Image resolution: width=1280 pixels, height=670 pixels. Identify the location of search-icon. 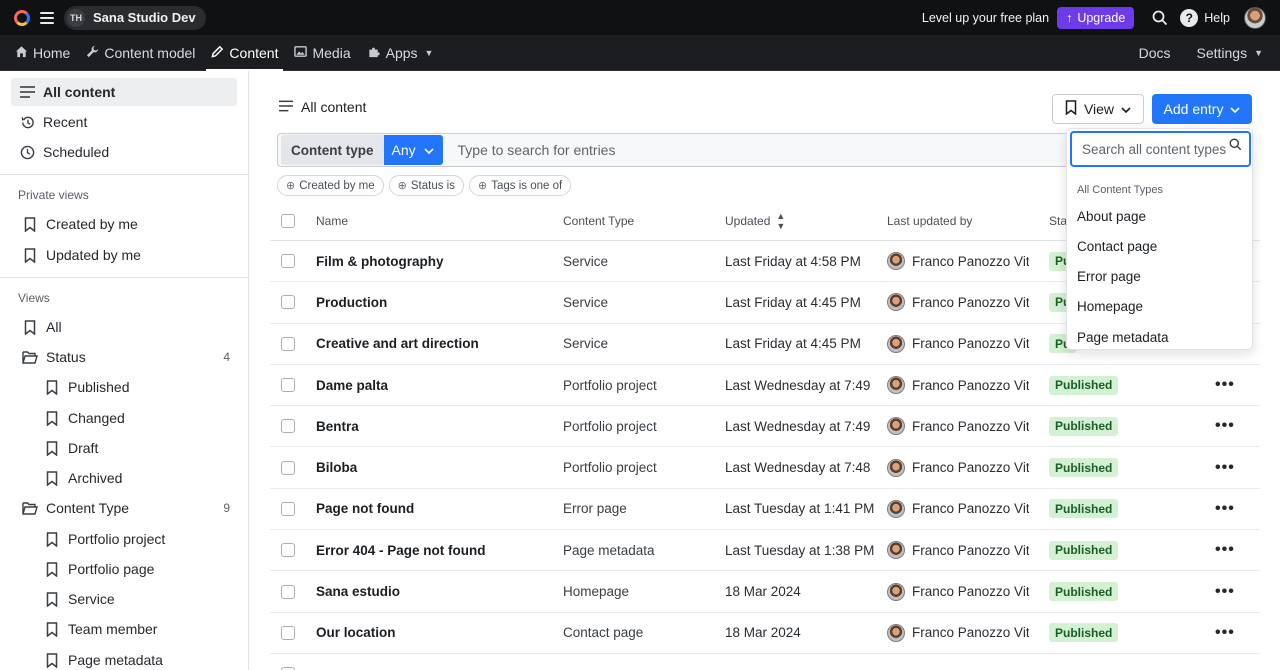
(1160, 18).